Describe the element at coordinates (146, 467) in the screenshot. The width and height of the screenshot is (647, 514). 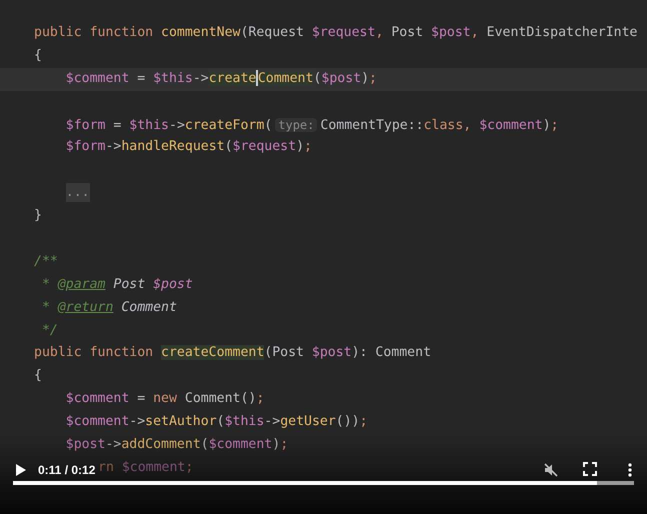
I see `code-line: rn $comment;` at that location.